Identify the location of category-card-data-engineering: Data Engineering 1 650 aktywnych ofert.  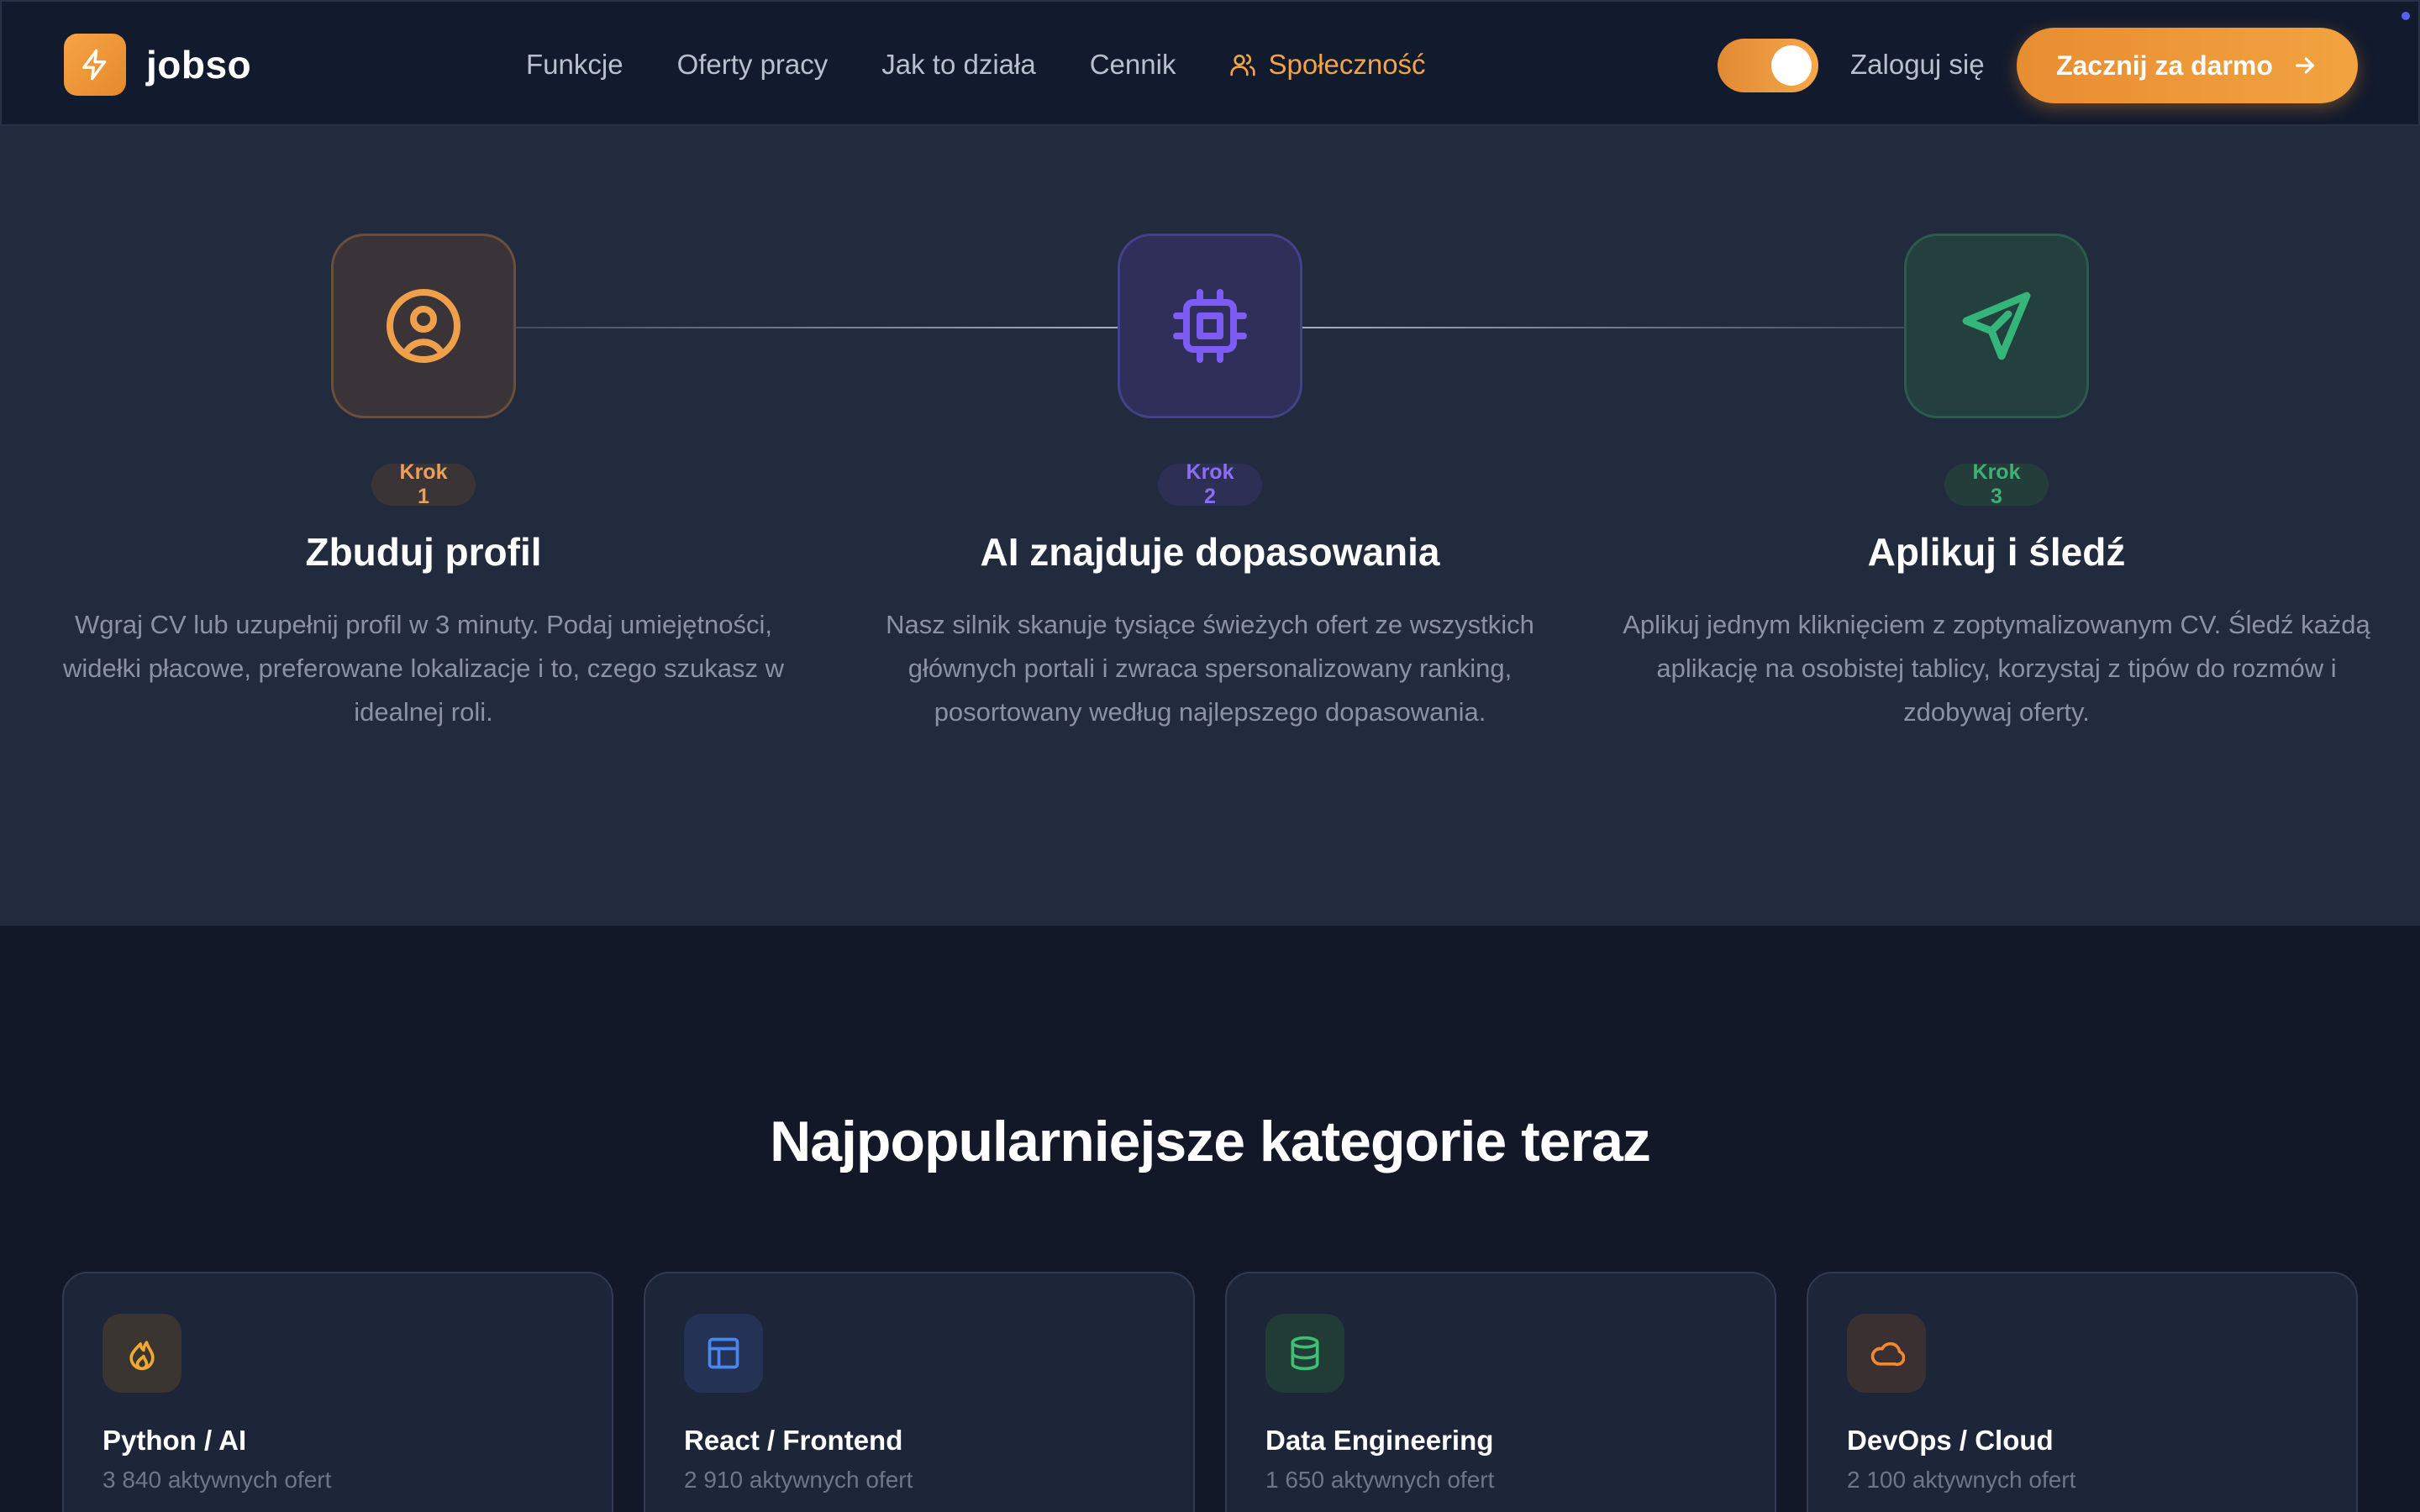
(1500, 1392).